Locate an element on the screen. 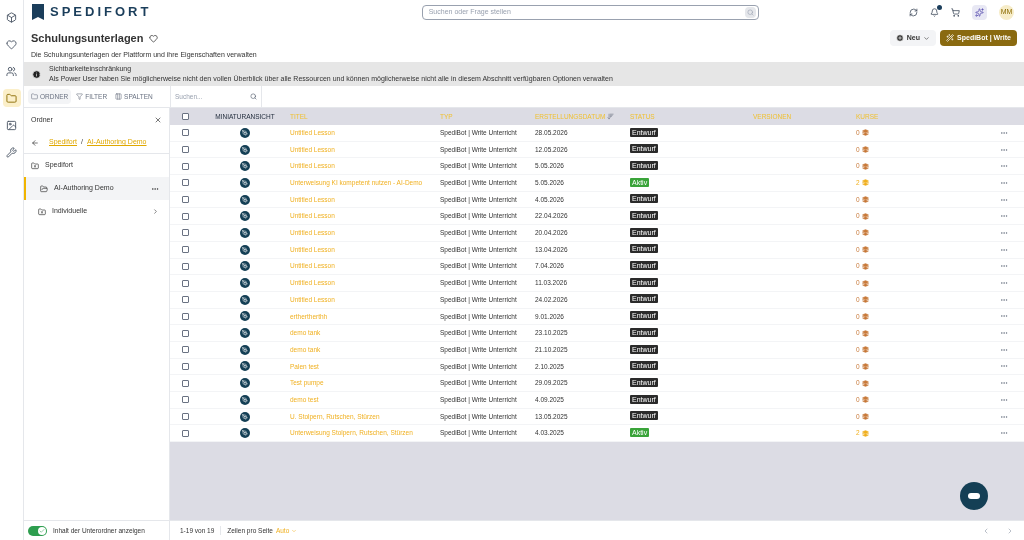 Image resolution: width=1024 pixels, height=540 pixels. toggle-switch is located at coordinates (37, 530).